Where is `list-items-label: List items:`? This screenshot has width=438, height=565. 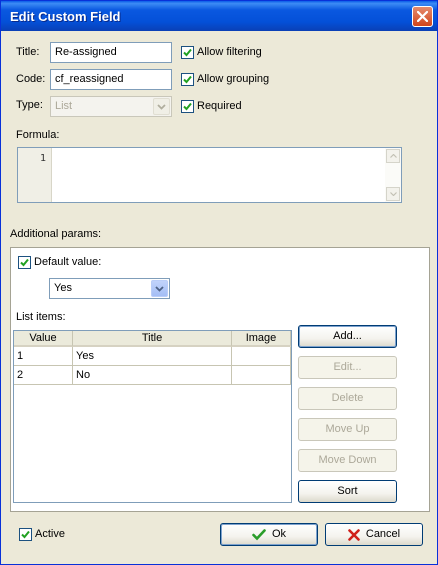
list-items-label: List items: is located at coordinates (41, 317).